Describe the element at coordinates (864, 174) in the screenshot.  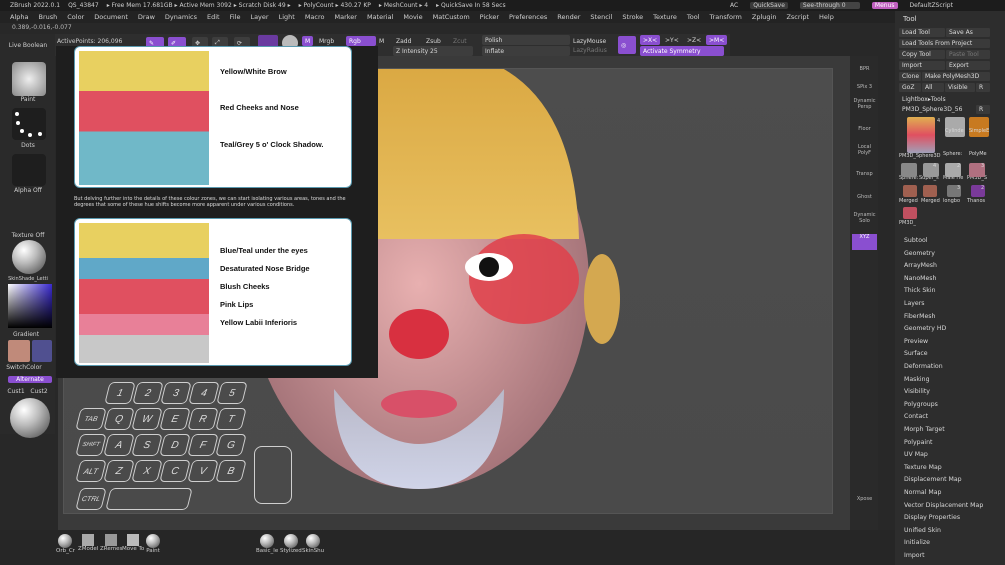
I see `transp-button: Transp` at that location.